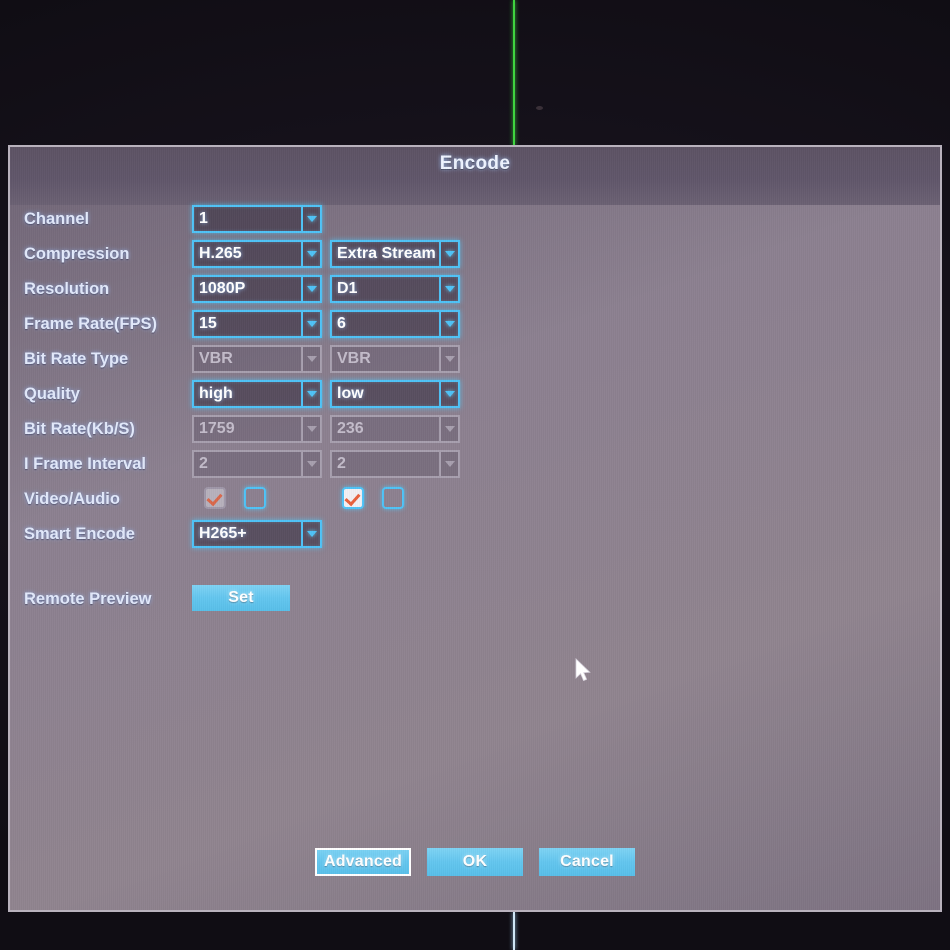  I want to click on label-video-audio: Video/Audio, so click(72, 499).